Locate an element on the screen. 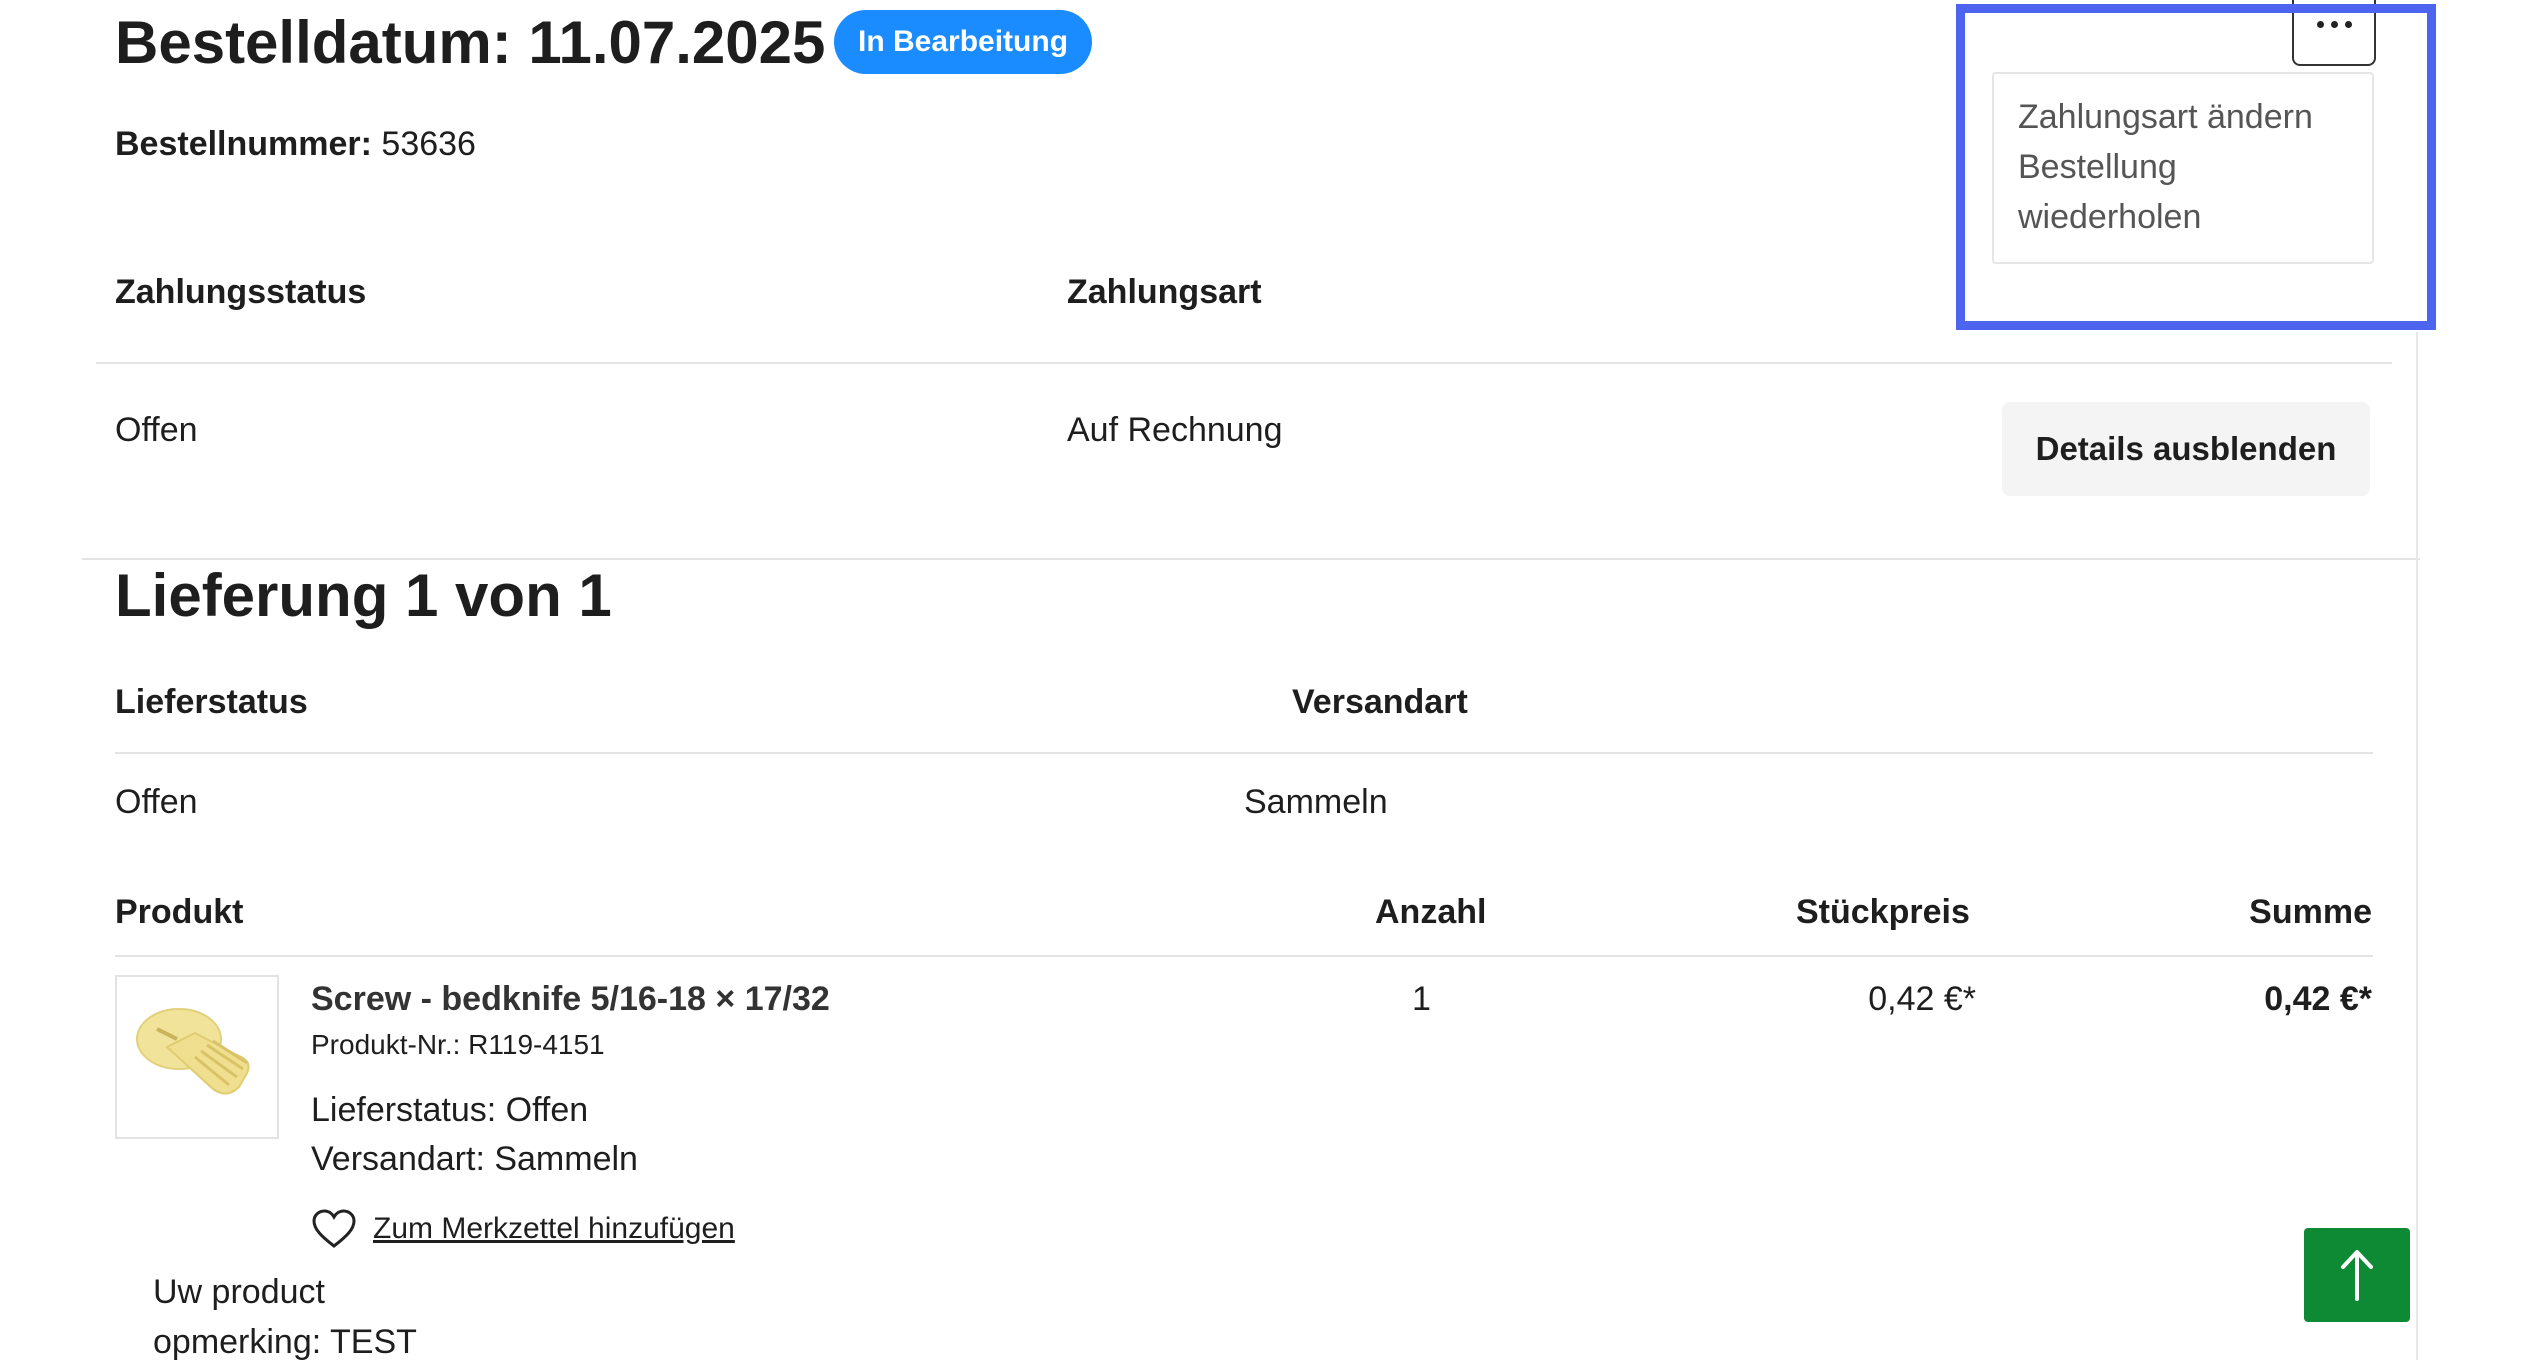  menu-item-change-payment: Zahlungsart ändern is located at coordinates (2183, 117).